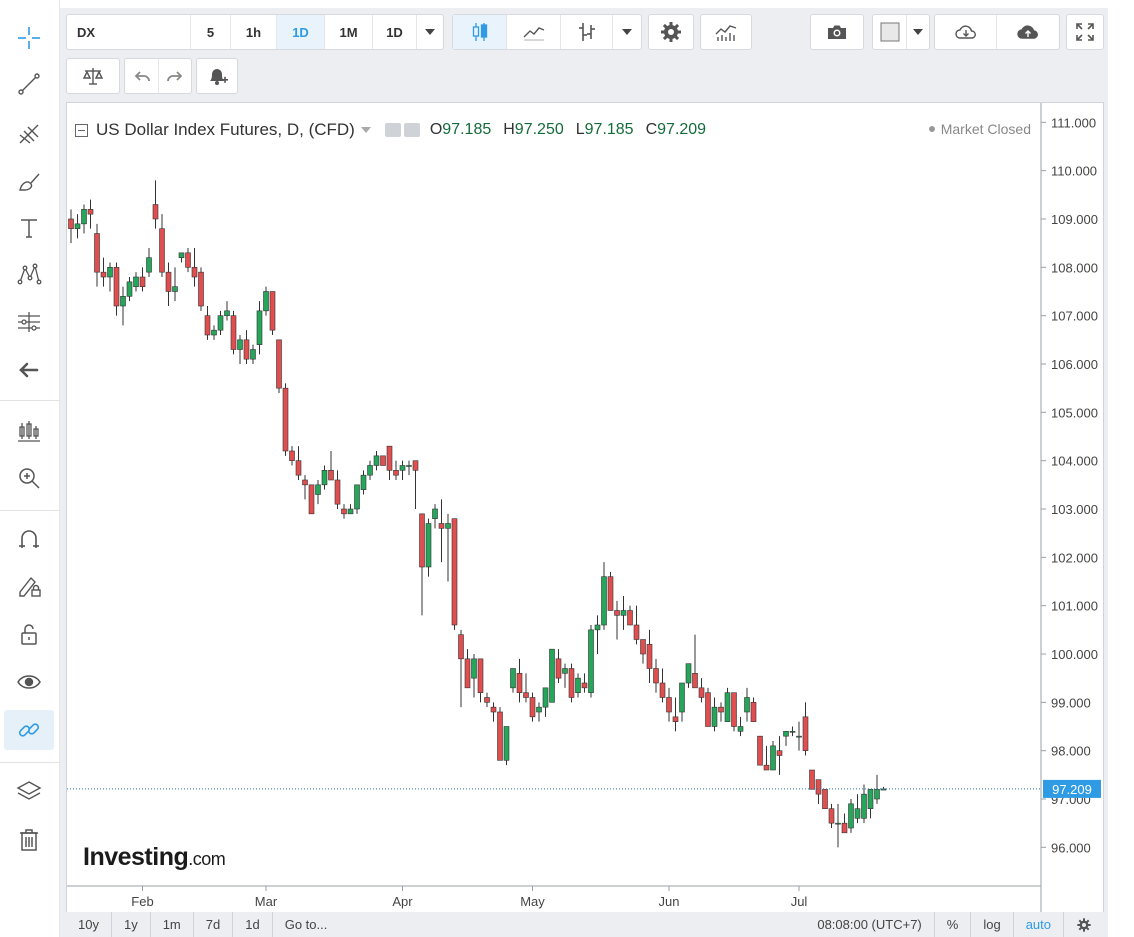 The image size is (1134, 937). I want to click on settings-button, so click(671, 32).